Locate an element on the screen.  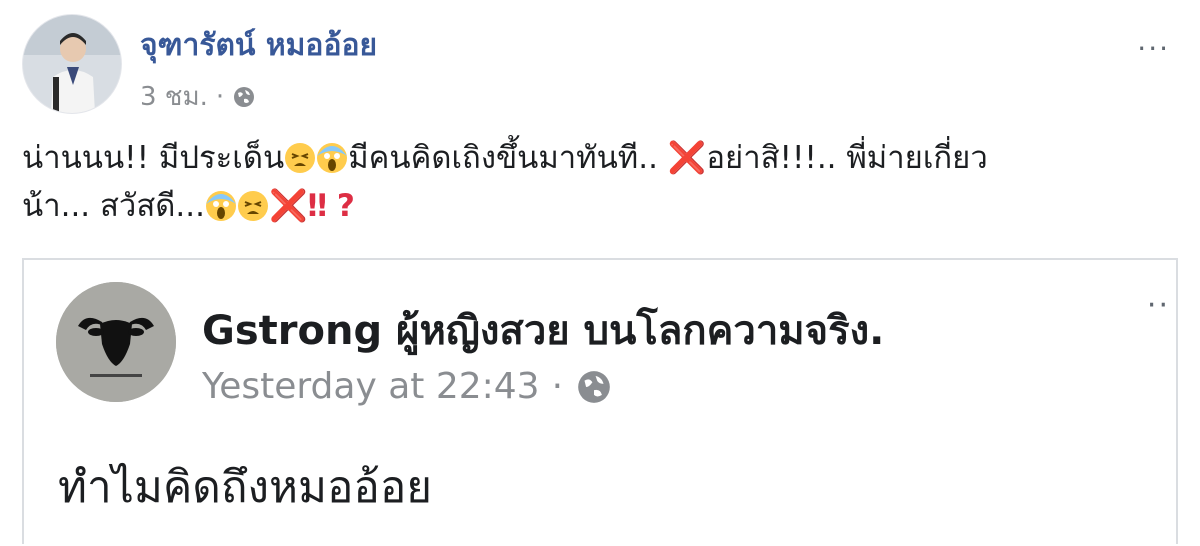
double-exclamation-emoji: ‼ is located at coordinates (317, 206).